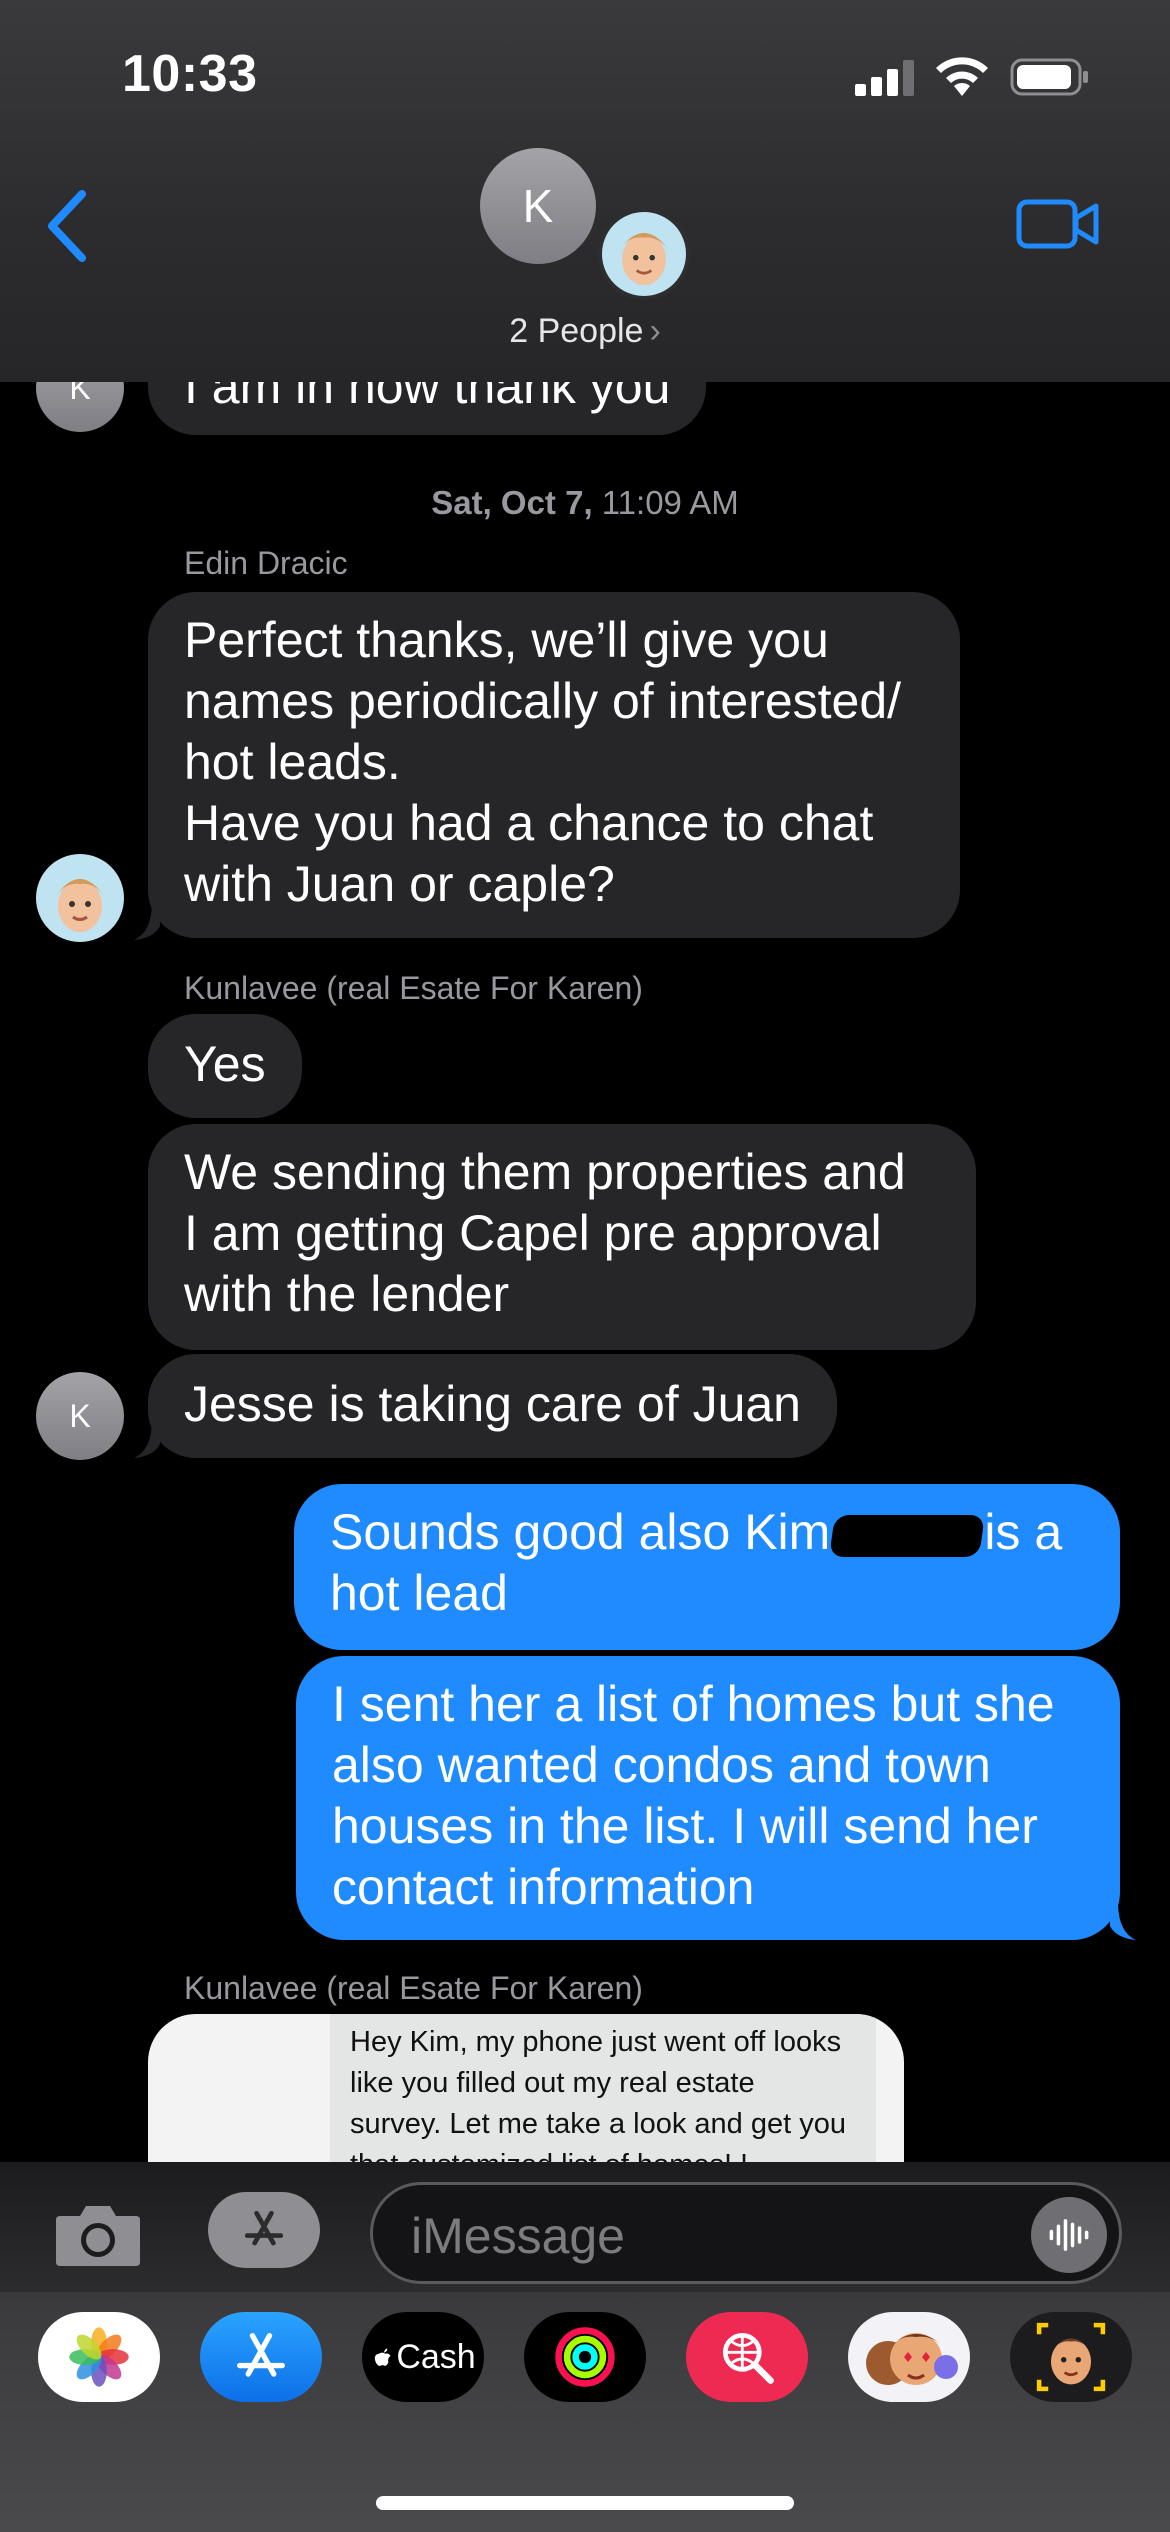  What do you see at coordinates (585, 2503) in the screenshot?
I see `home-indicator` at bounding box center [585, 2503].